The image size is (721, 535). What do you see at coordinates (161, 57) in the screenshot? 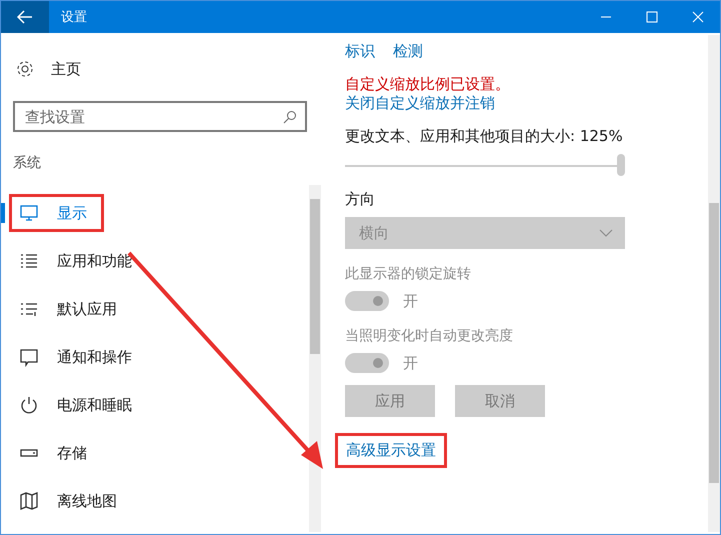
I see `home-item: 主页` at bounding box center [161, 57].